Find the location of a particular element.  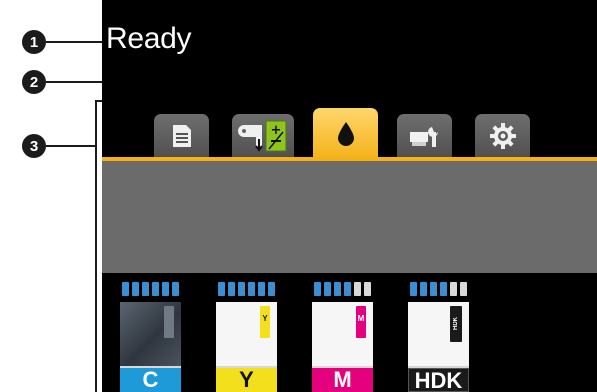

callout-2: 2 is located at coordinates (34, 82).